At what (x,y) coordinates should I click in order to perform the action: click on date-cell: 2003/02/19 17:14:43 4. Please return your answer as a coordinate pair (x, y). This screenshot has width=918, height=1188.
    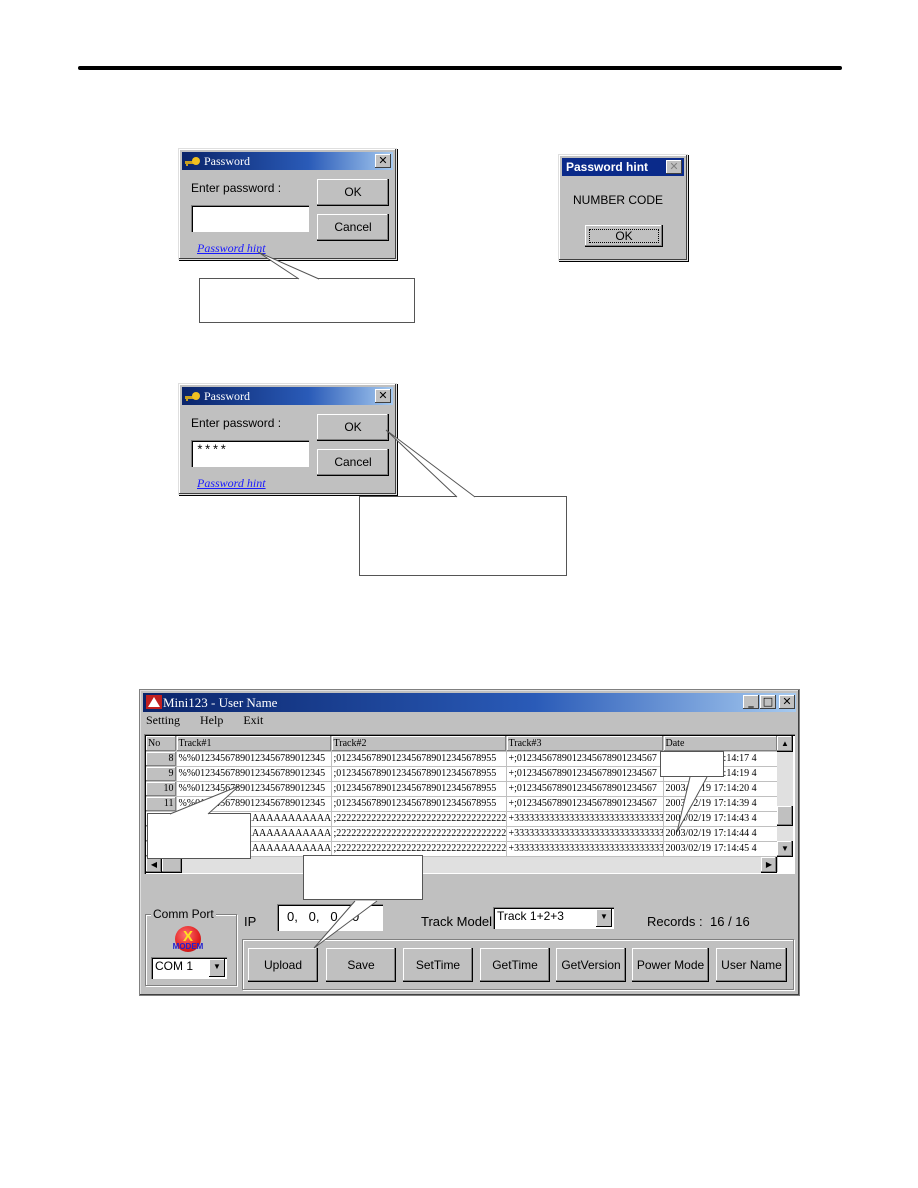
    Looking at the image, I should click on (720, 819).